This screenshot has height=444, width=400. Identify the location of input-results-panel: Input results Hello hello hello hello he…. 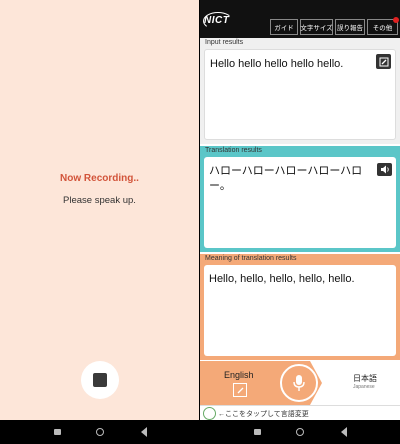
(300, 91).